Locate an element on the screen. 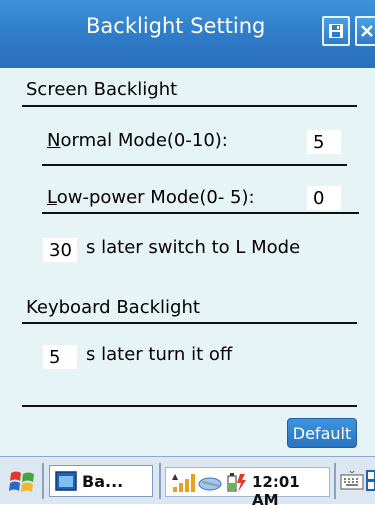 This screenshot has height=509, width=375. keyboard-delay-label: s later turn it off is located at coordinates (159, 354).